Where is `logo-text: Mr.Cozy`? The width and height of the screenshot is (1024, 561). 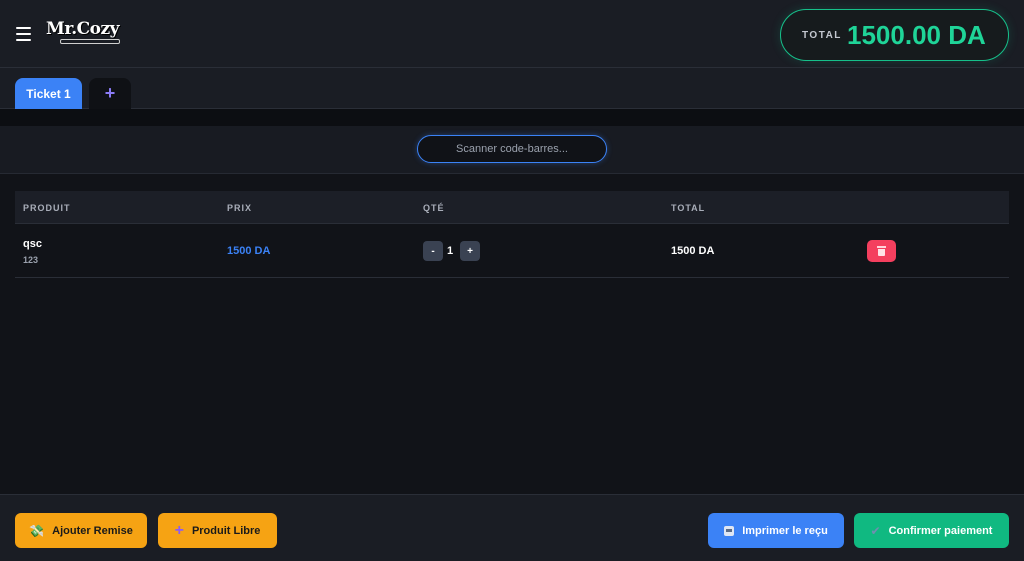 logo-text: Mr.Cozy is located at coordinates (83, 29).